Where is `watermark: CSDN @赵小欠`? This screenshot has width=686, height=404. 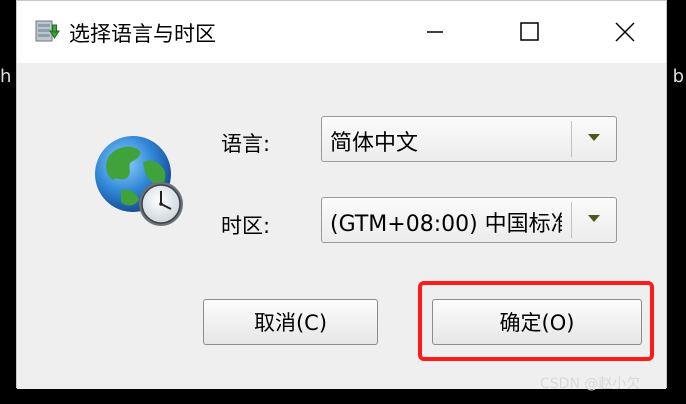 watermark: CSDN @赵小欠 is located at coordinates (590, 384).